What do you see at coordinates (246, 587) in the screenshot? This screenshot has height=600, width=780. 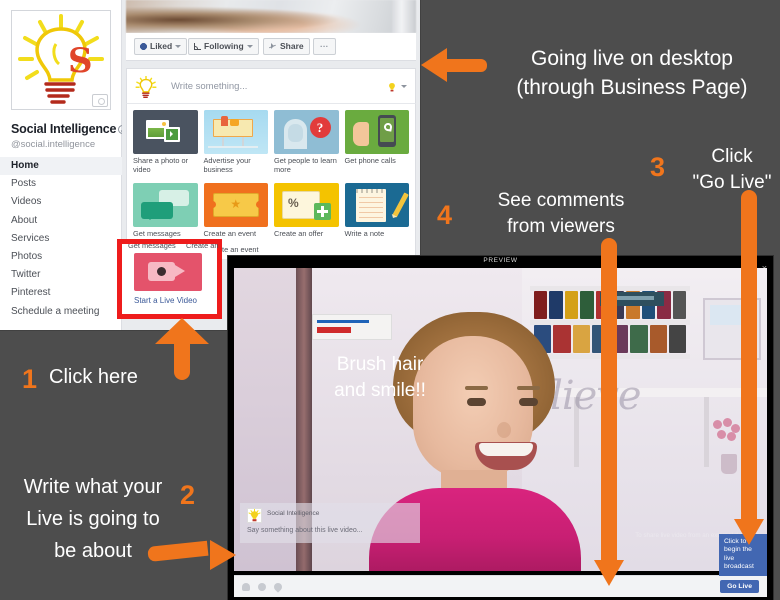 I see `tag-person-icon` at bounding box center [246, 587].